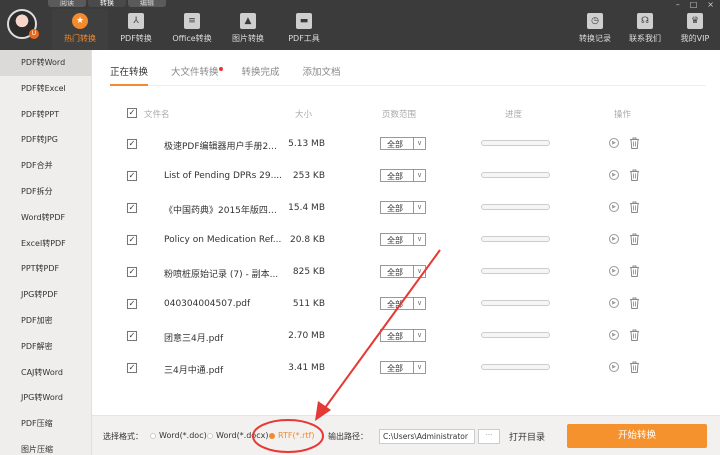 Image resolution: width=720 pixels, height=455 pixels. Describe the element at coordinates (322, 74) in the screenshot. I see `tab-add-document: 添加文档` at that location.